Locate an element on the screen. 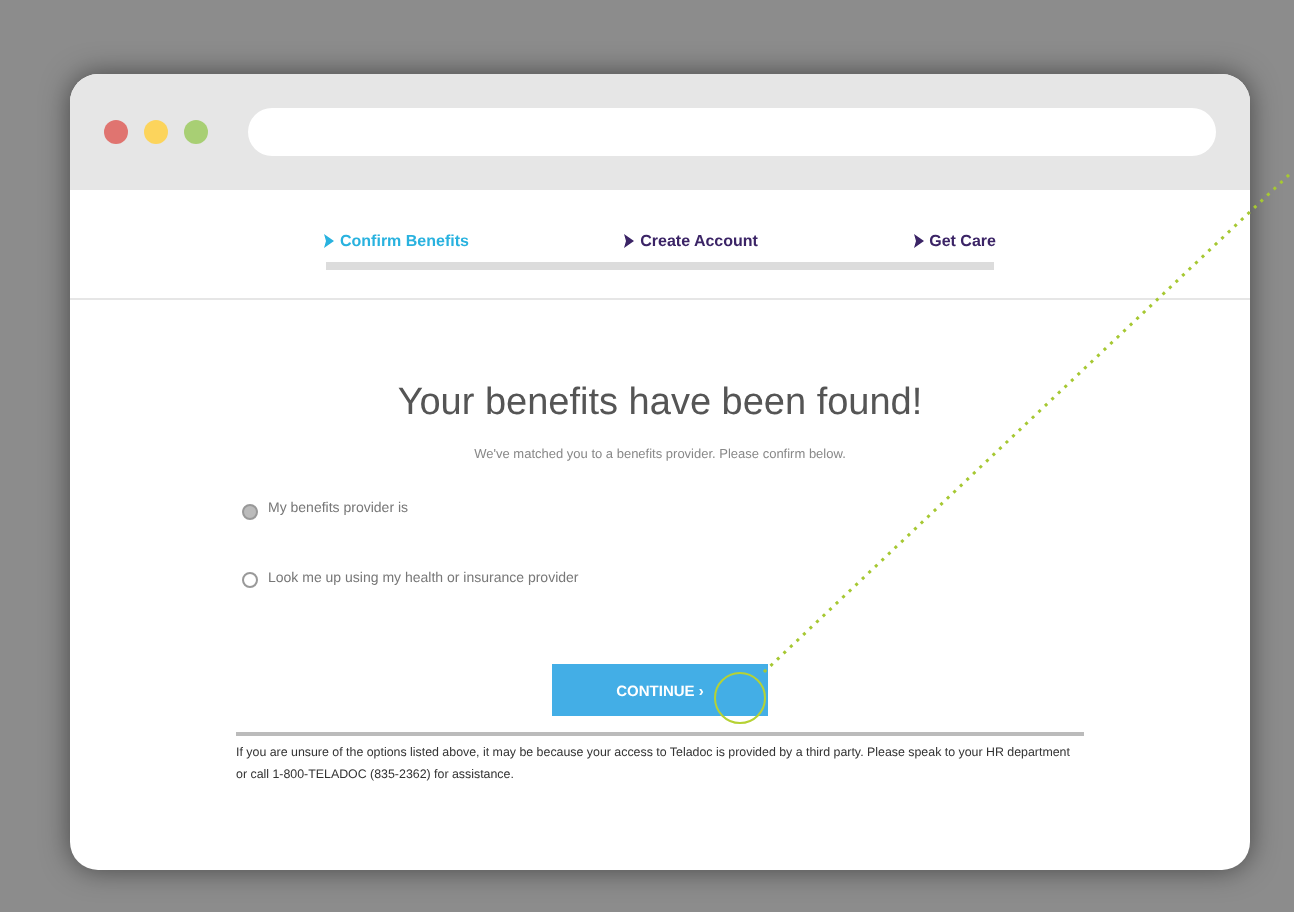 This screenshot has width=1294, height=912. page-heading: Your benefits have been found! is located at coordinates (660, 404).